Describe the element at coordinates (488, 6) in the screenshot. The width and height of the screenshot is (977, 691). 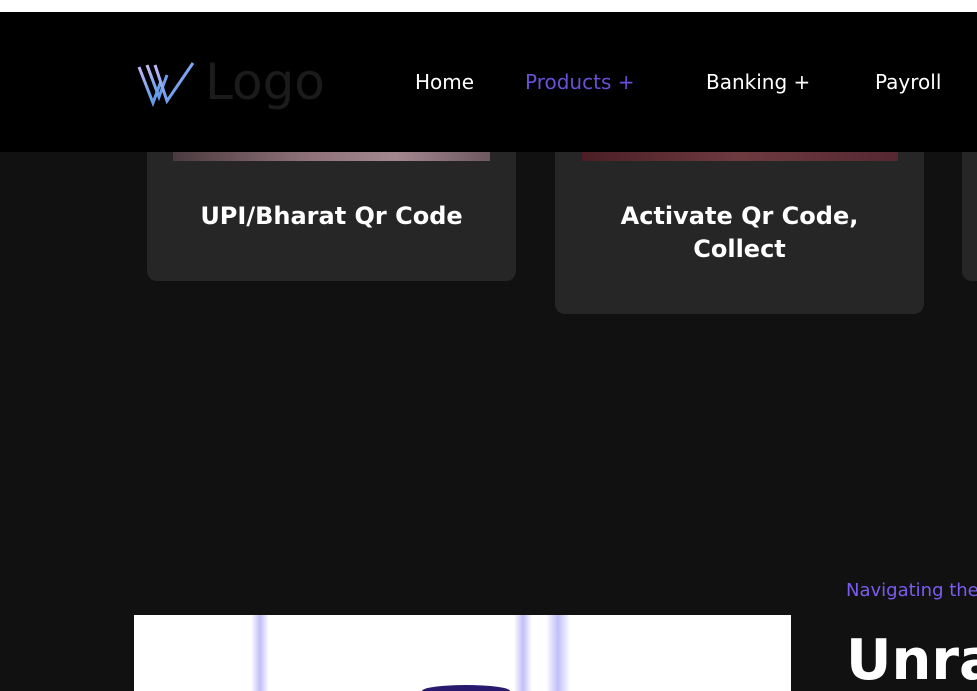
I see `top-strip` at that location.